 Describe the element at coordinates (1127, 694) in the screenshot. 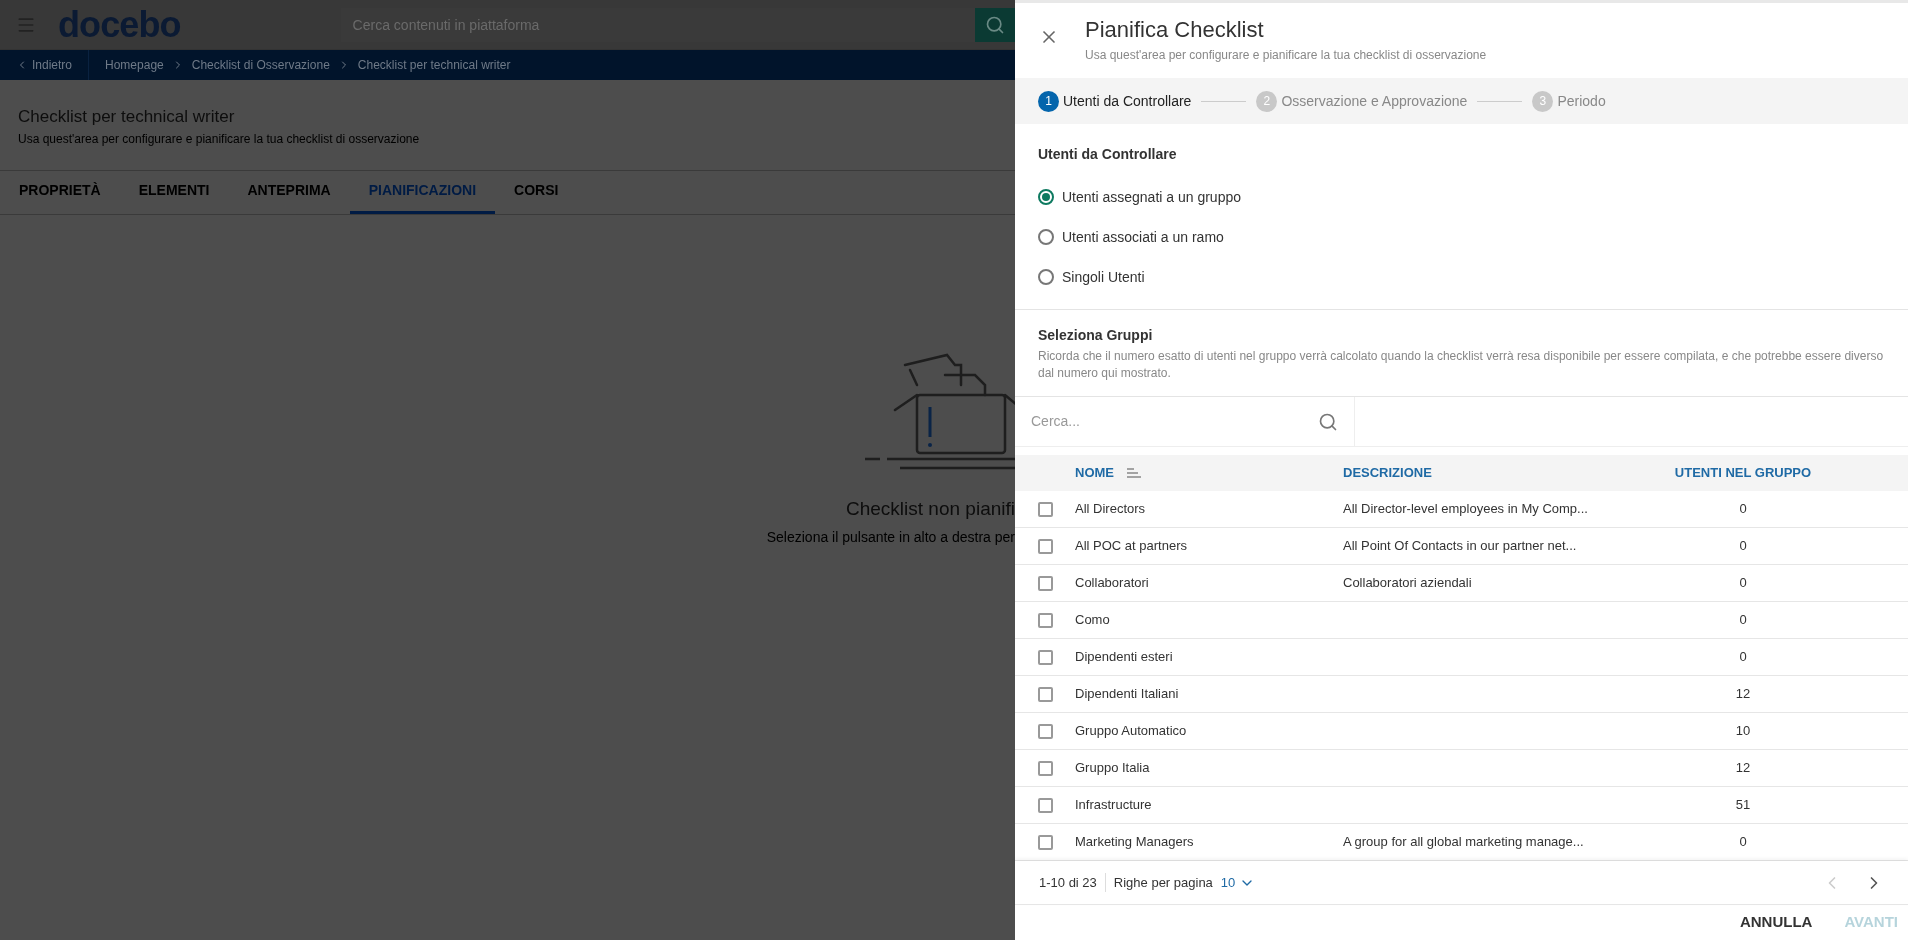

I see `table-cell-text: Dipendenti Italiani` at that location.